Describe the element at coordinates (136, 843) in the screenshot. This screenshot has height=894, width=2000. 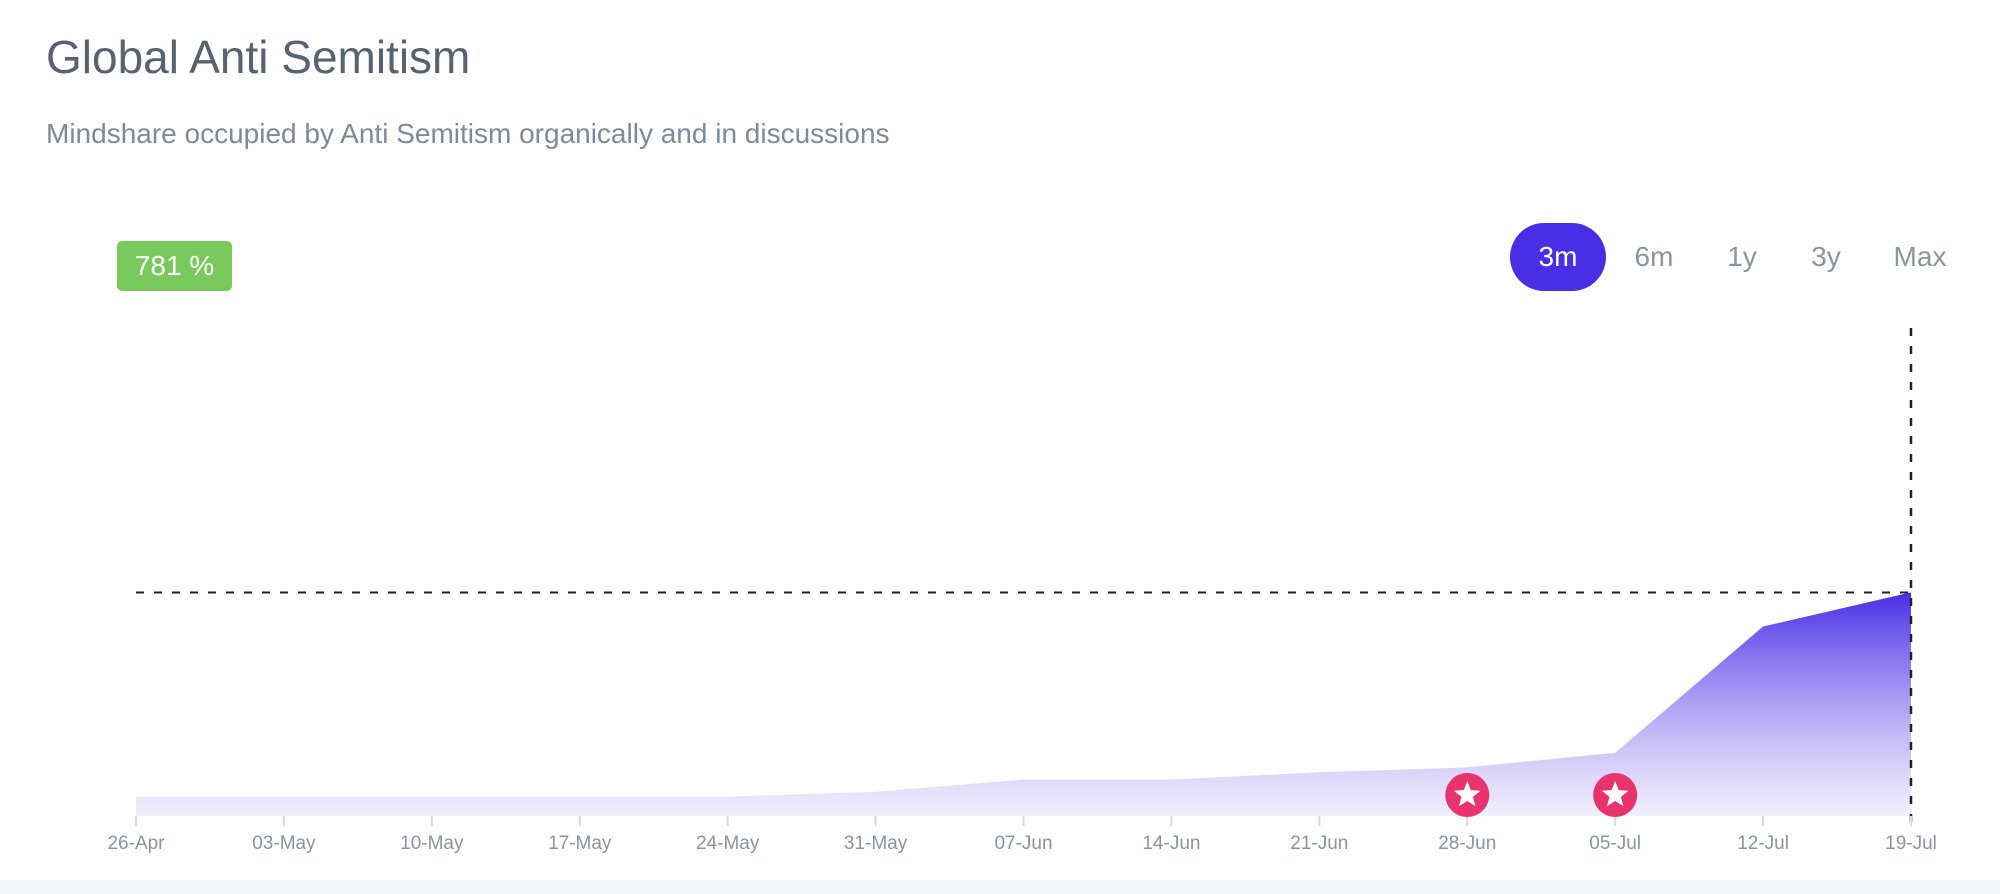
I see `x-tick-label: 26-Apr` at that location.